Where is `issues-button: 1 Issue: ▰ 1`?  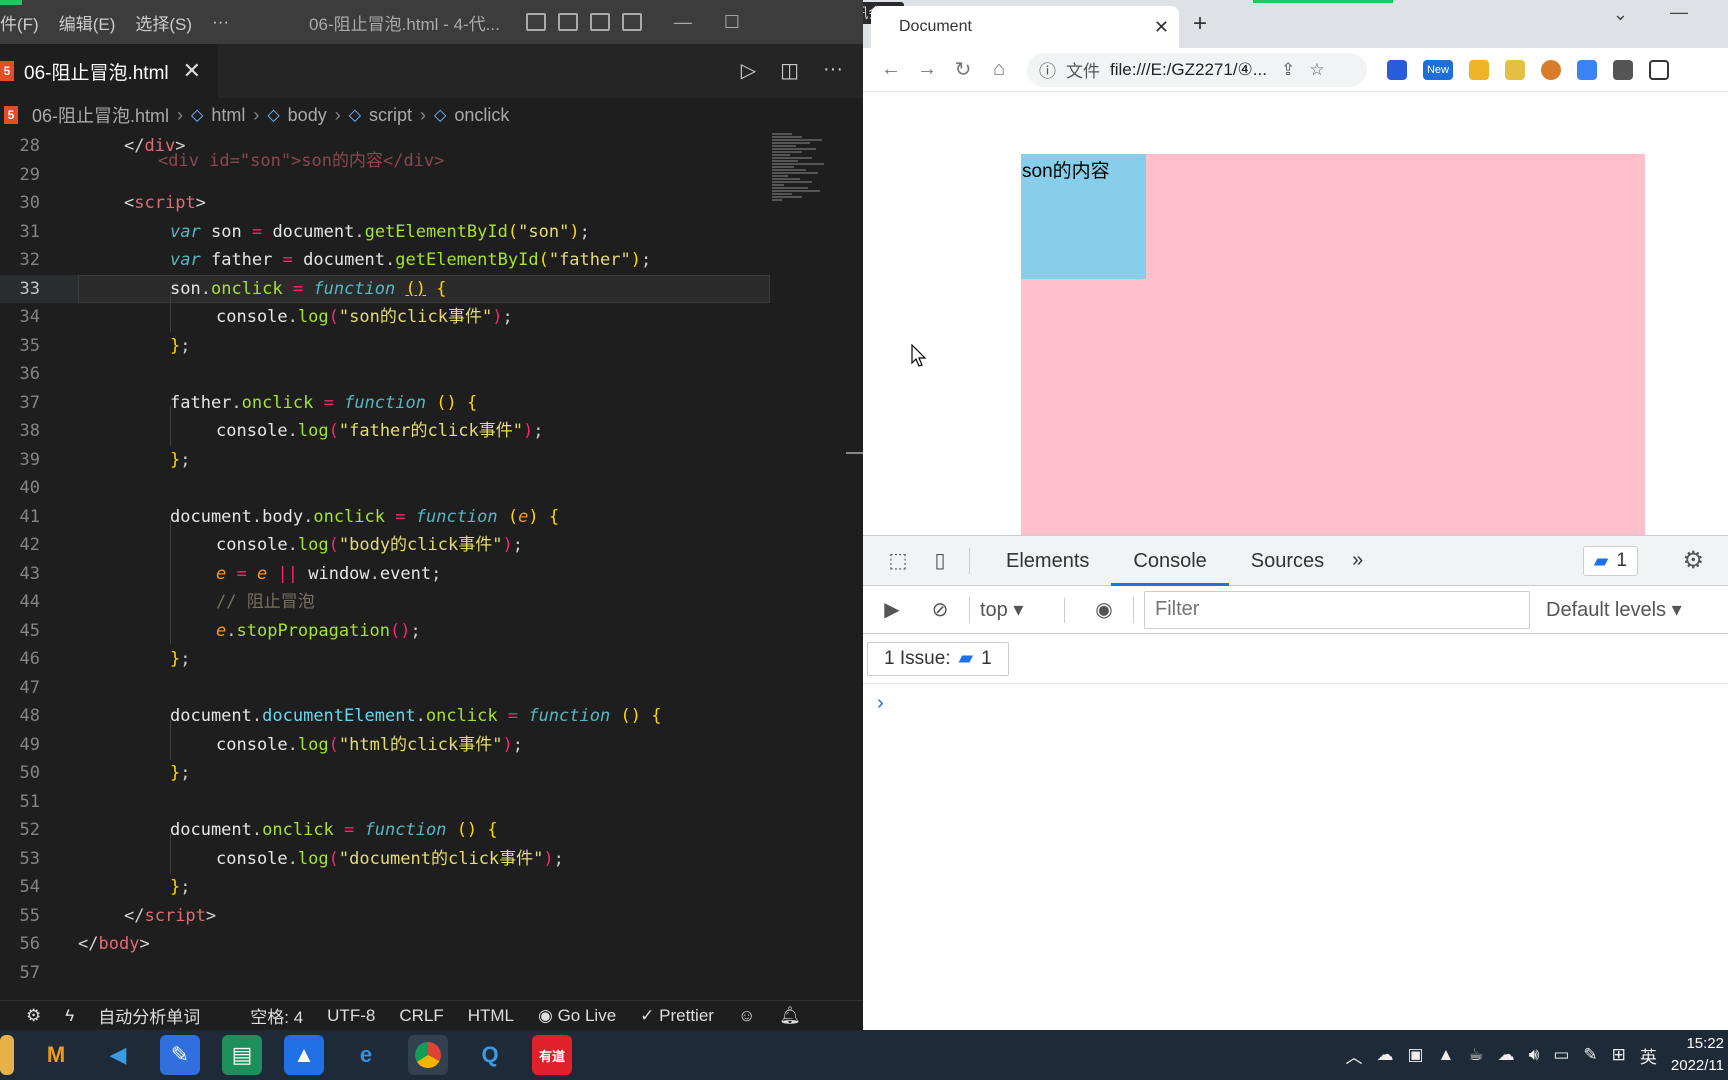 issues-button: 1 Issue: ▰ 1 is located at coordinates (938, 658).